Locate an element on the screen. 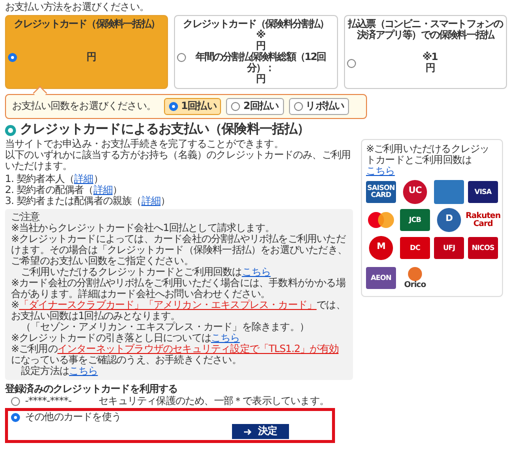 The image size is (512, 451). intro-text: 以下のいずれかに該当する方がお持ち（名義）のクレジットカードのみ、ご利用いただけます。 is located at coordinates (178, 161).